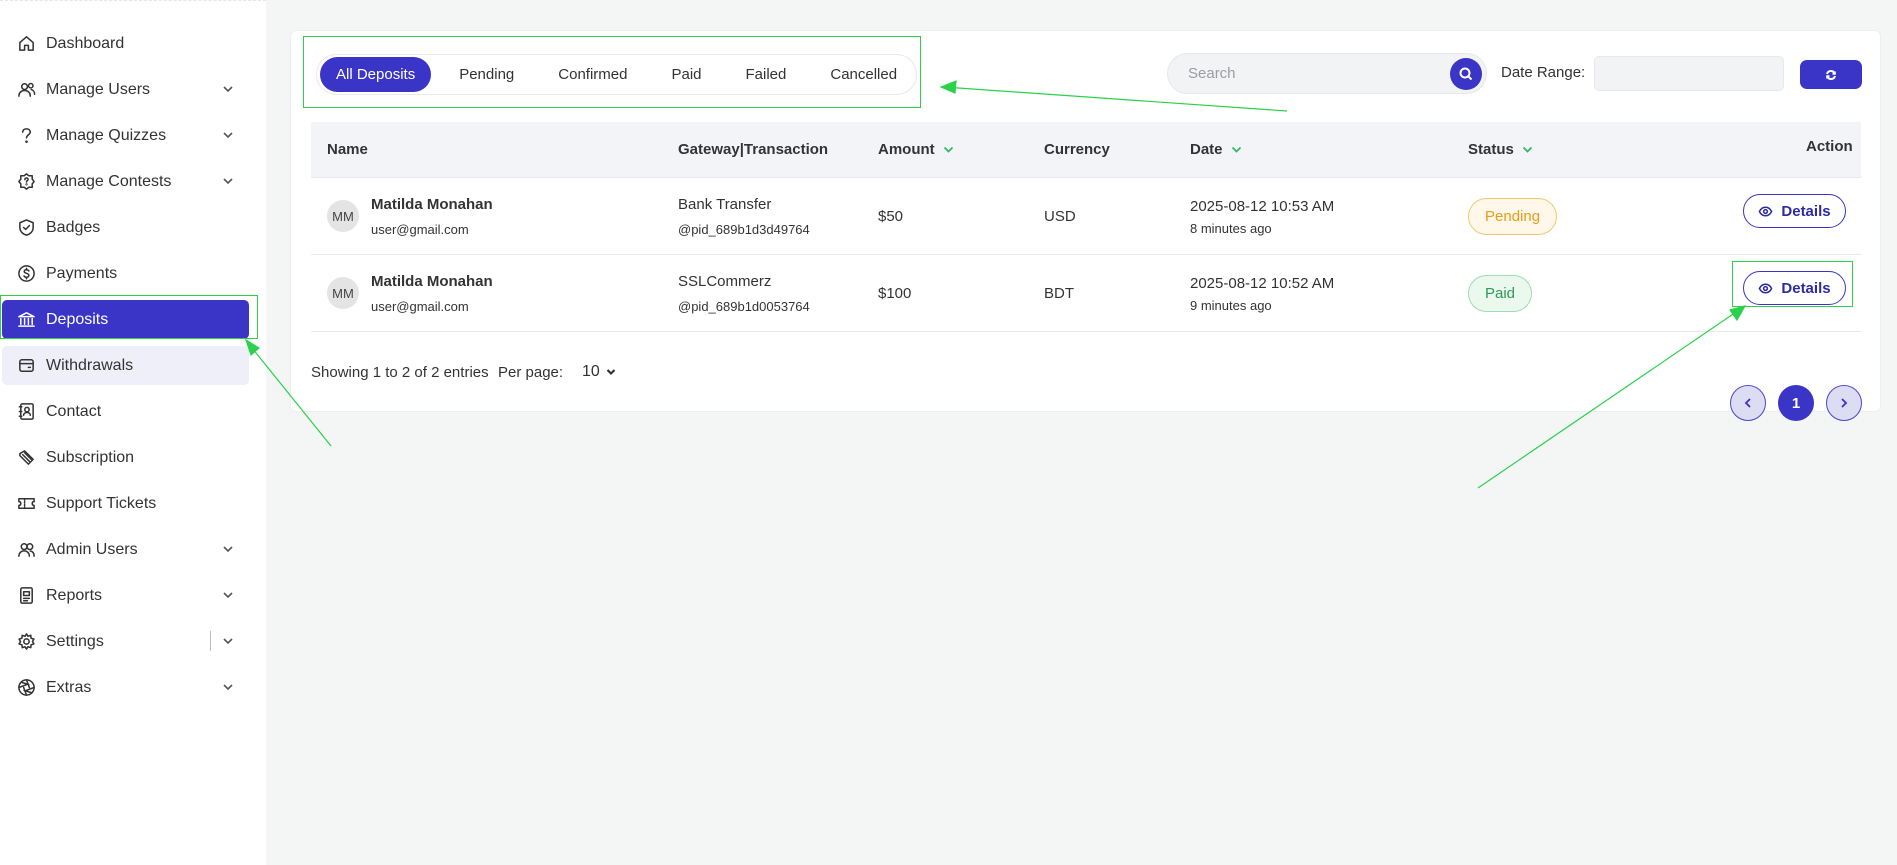  What do you see at coordinates (26, 504) in the screenshot?
I see `ticket-icon` at bounding box center [26, 504].